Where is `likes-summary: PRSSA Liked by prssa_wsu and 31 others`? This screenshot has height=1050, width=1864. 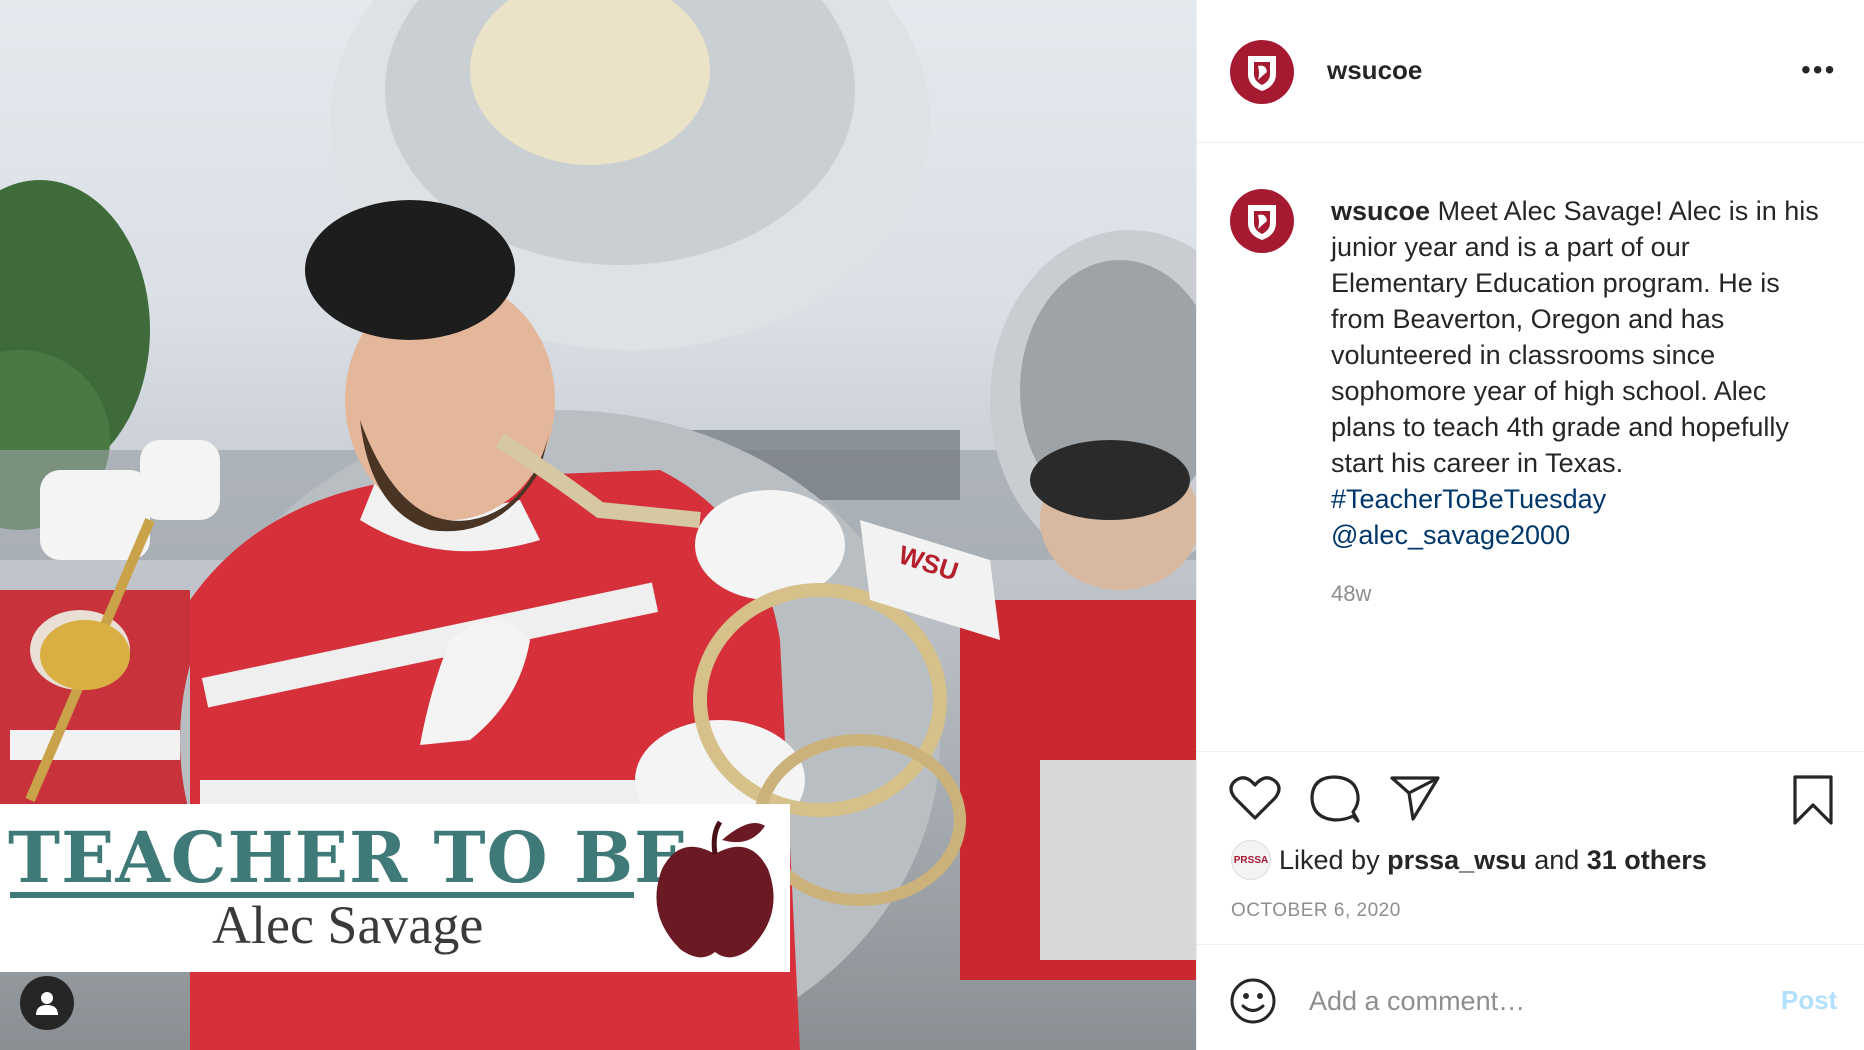
likes-summary: PRSSA Liked by prssa_wsu and 31 others is located at coordinates (1469, 860).